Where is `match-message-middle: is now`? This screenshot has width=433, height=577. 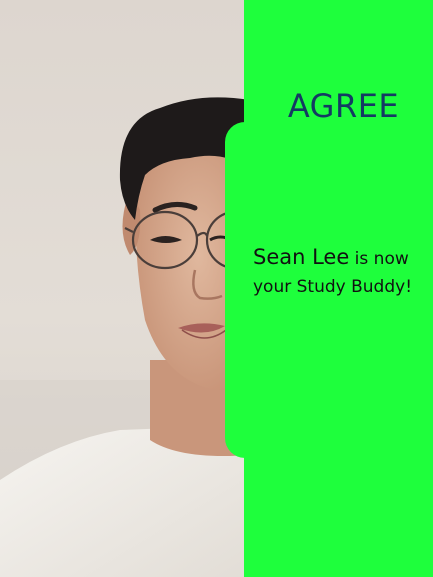
match-message-middle: is now is located at coordinates (379, 259).